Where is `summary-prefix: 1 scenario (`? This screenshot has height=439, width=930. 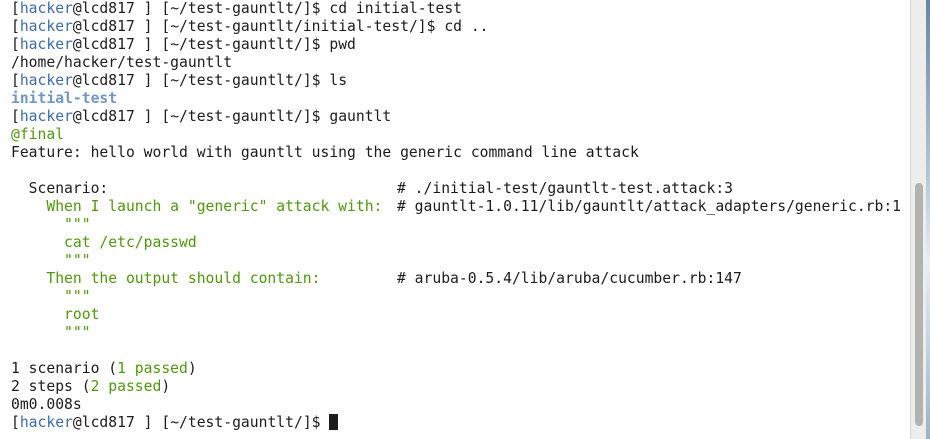
summary-prefix: 1 scenario ( is located at coordinates (64, 368).